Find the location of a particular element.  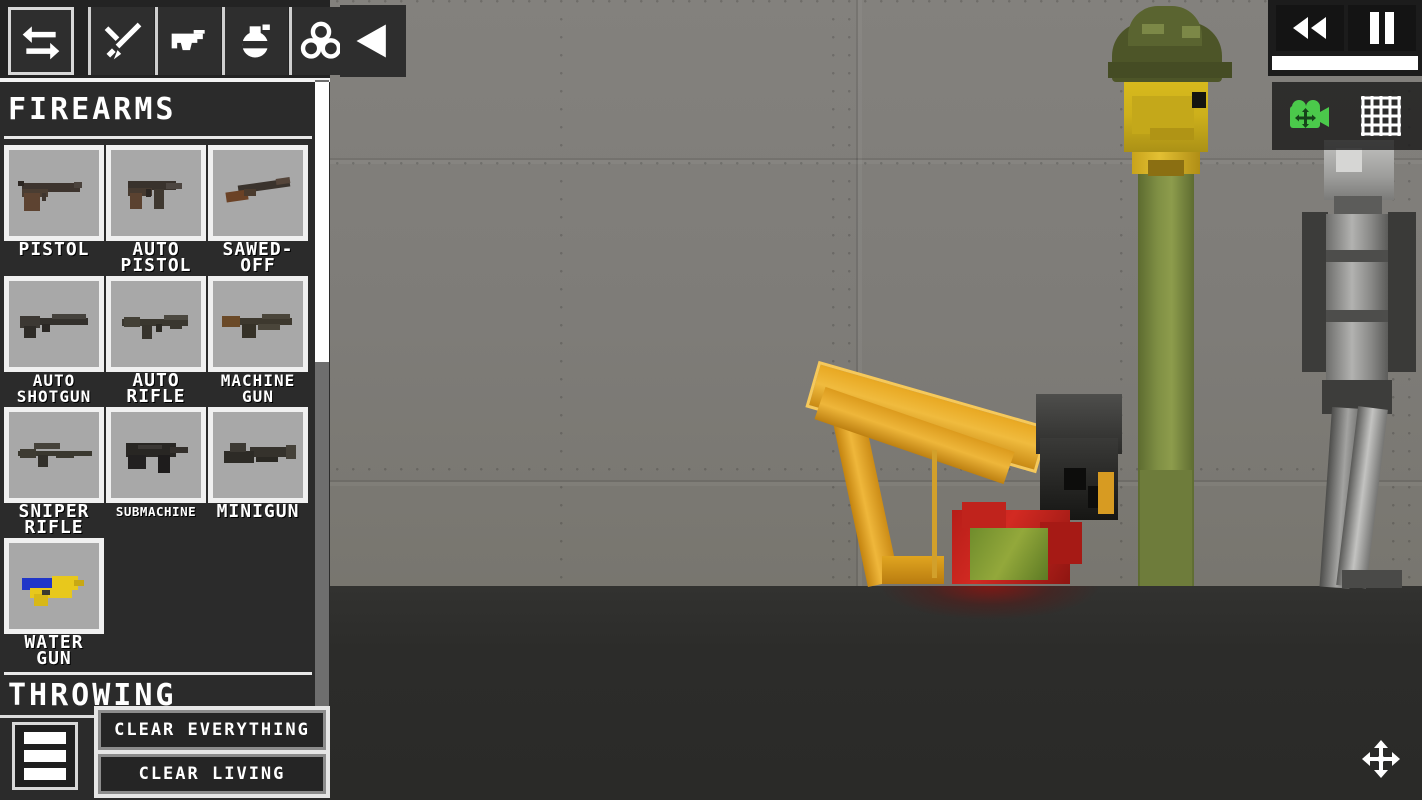

weapon-cell-machine-gun: MACHINE GUN is located at coordinates (258, 340).